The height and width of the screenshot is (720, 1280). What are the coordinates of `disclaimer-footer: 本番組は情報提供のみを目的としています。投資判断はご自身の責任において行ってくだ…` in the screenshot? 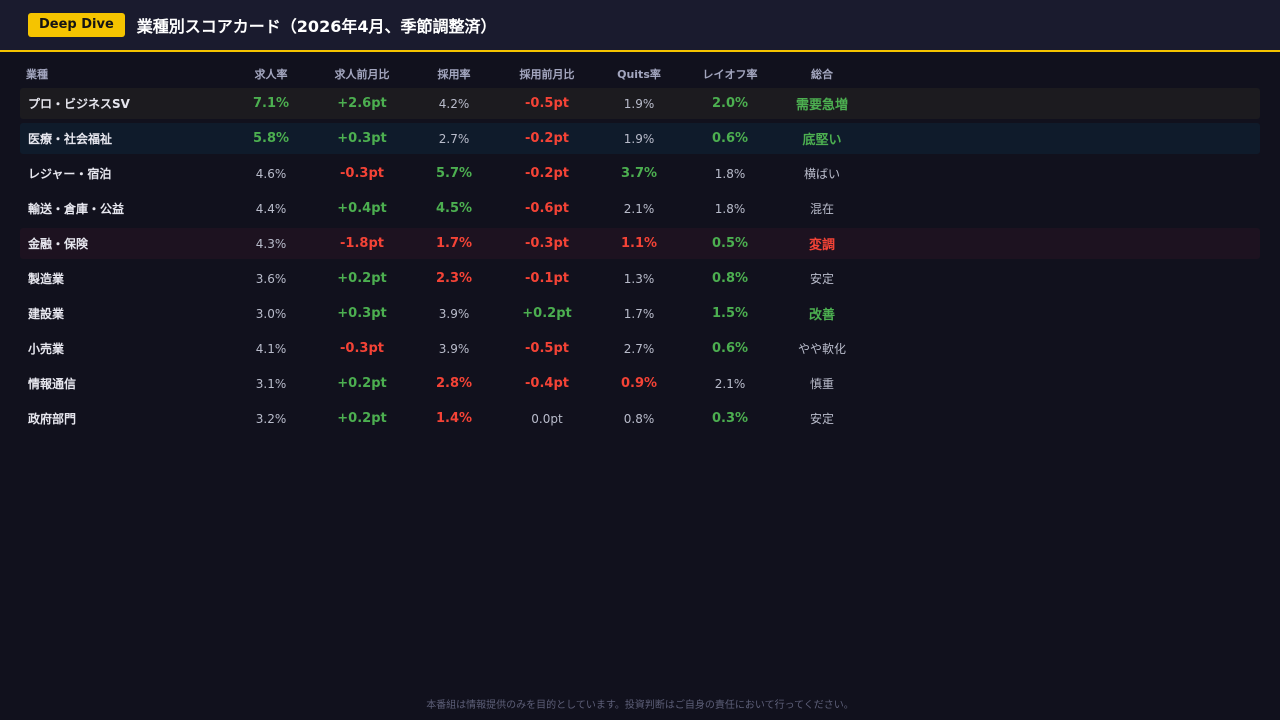 It's located at (640, 705).